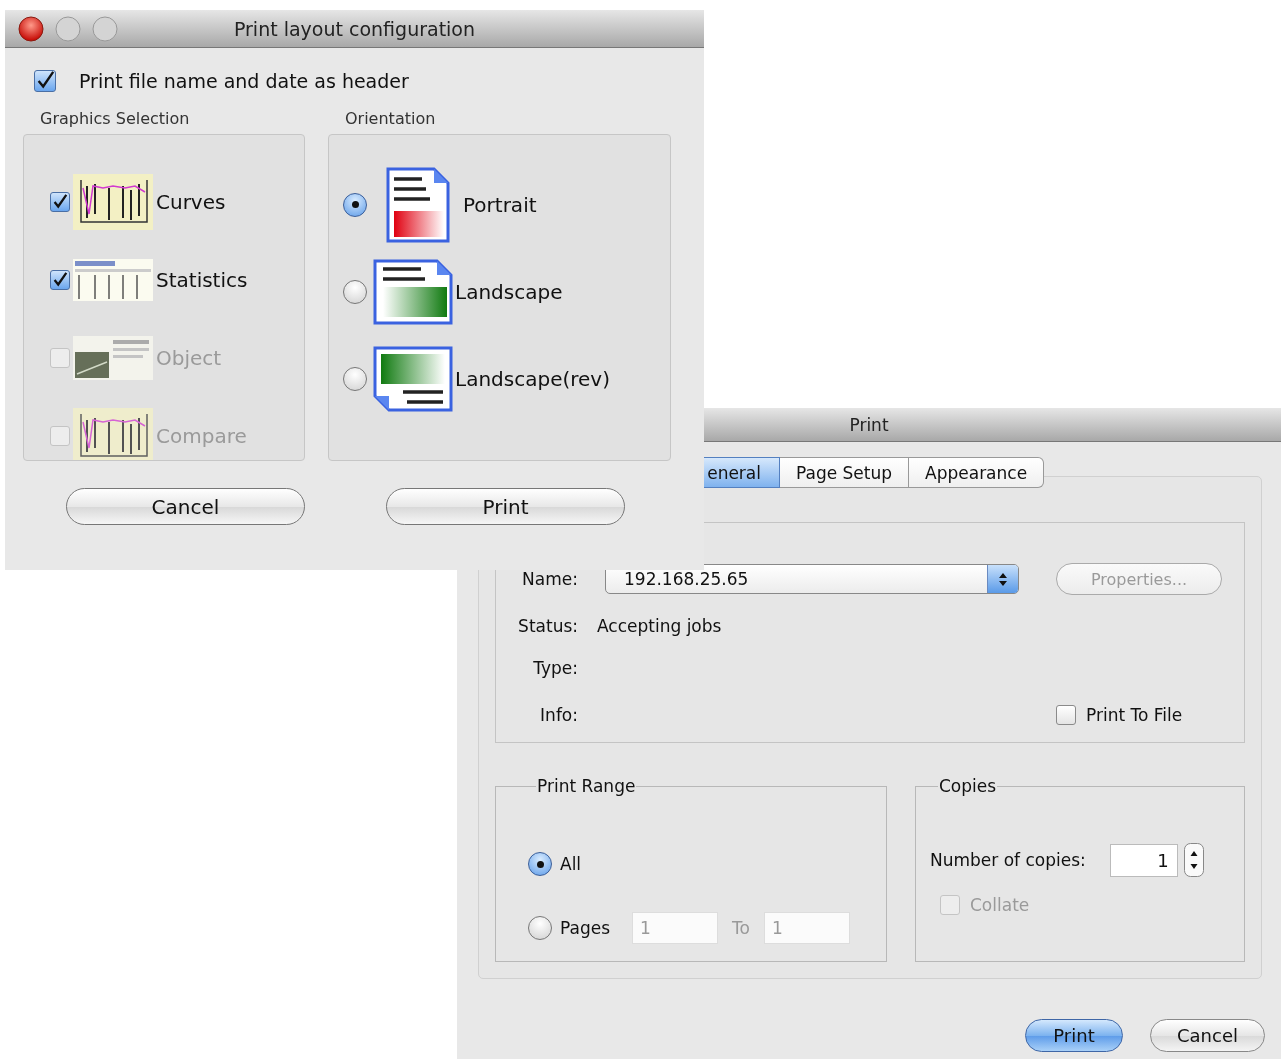  Describe the element at coordinates (31, 29) in the screenshot. I see `close-icon` at that location.